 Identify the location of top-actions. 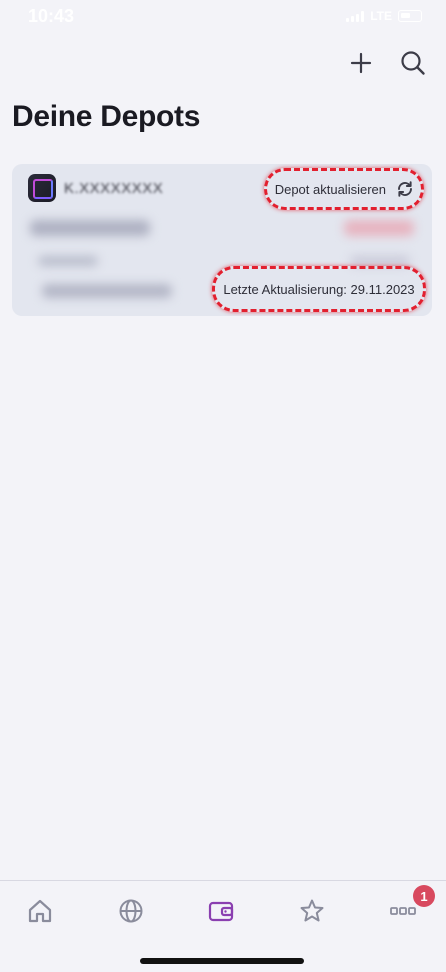
(387, 63).